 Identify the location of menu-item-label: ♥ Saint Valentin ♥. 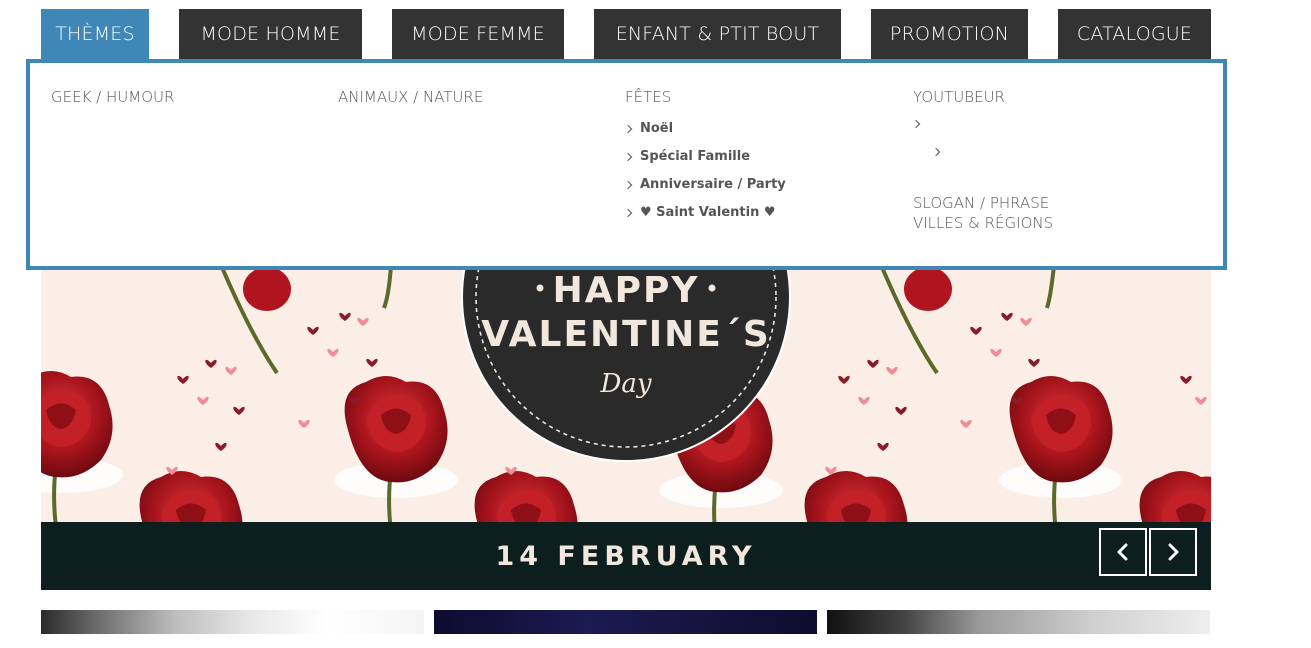
(708, 212).